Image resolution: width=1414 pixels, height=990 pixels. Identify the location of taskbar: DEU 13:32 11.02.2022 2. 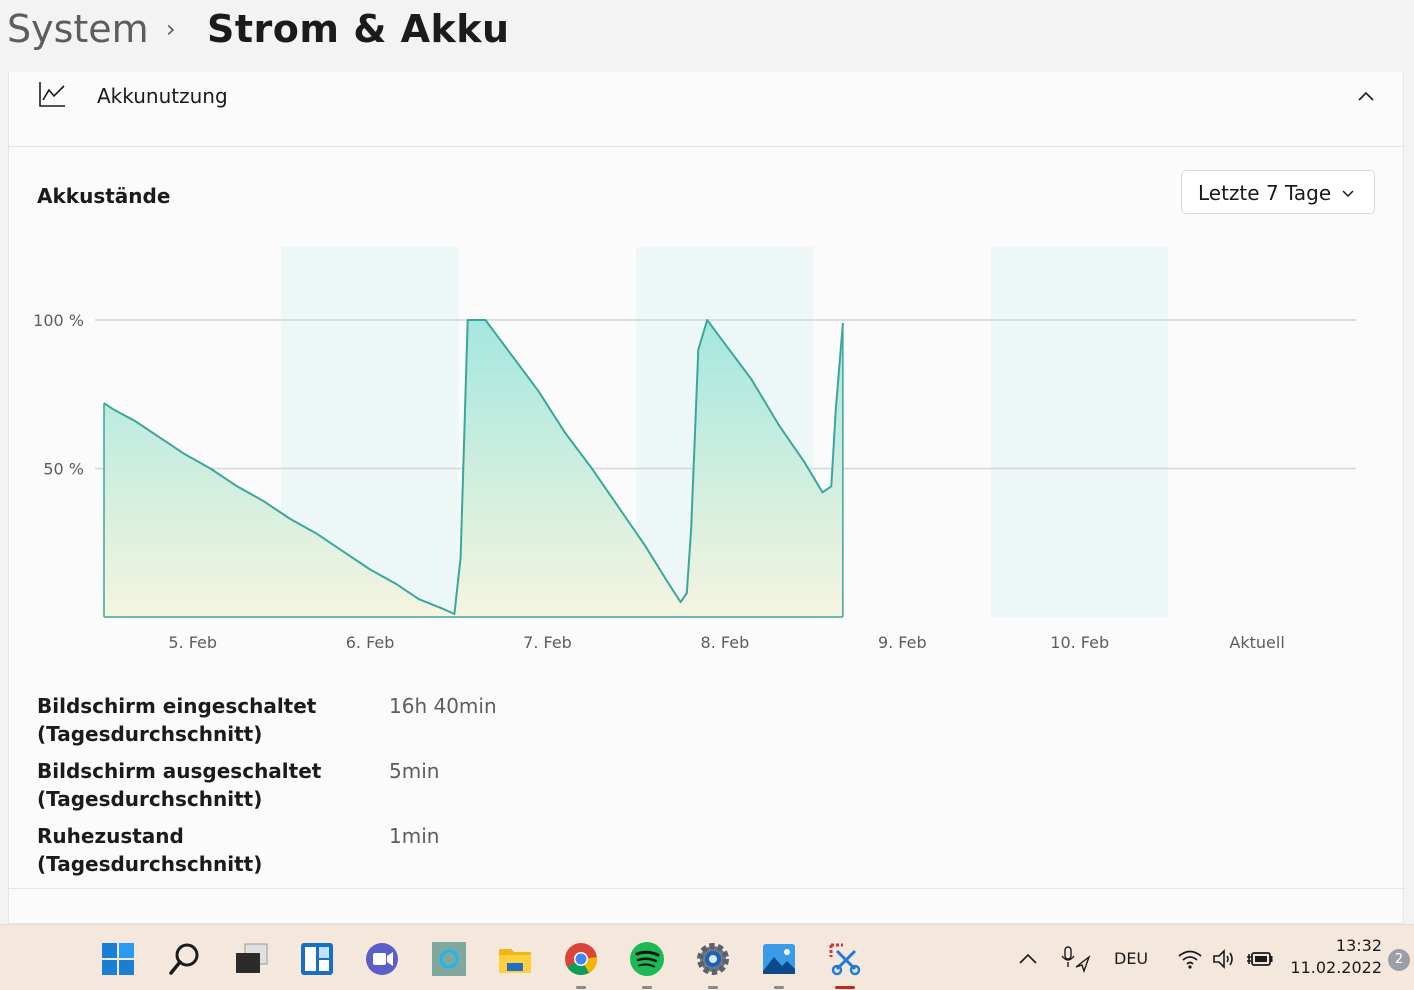
(707, 957).